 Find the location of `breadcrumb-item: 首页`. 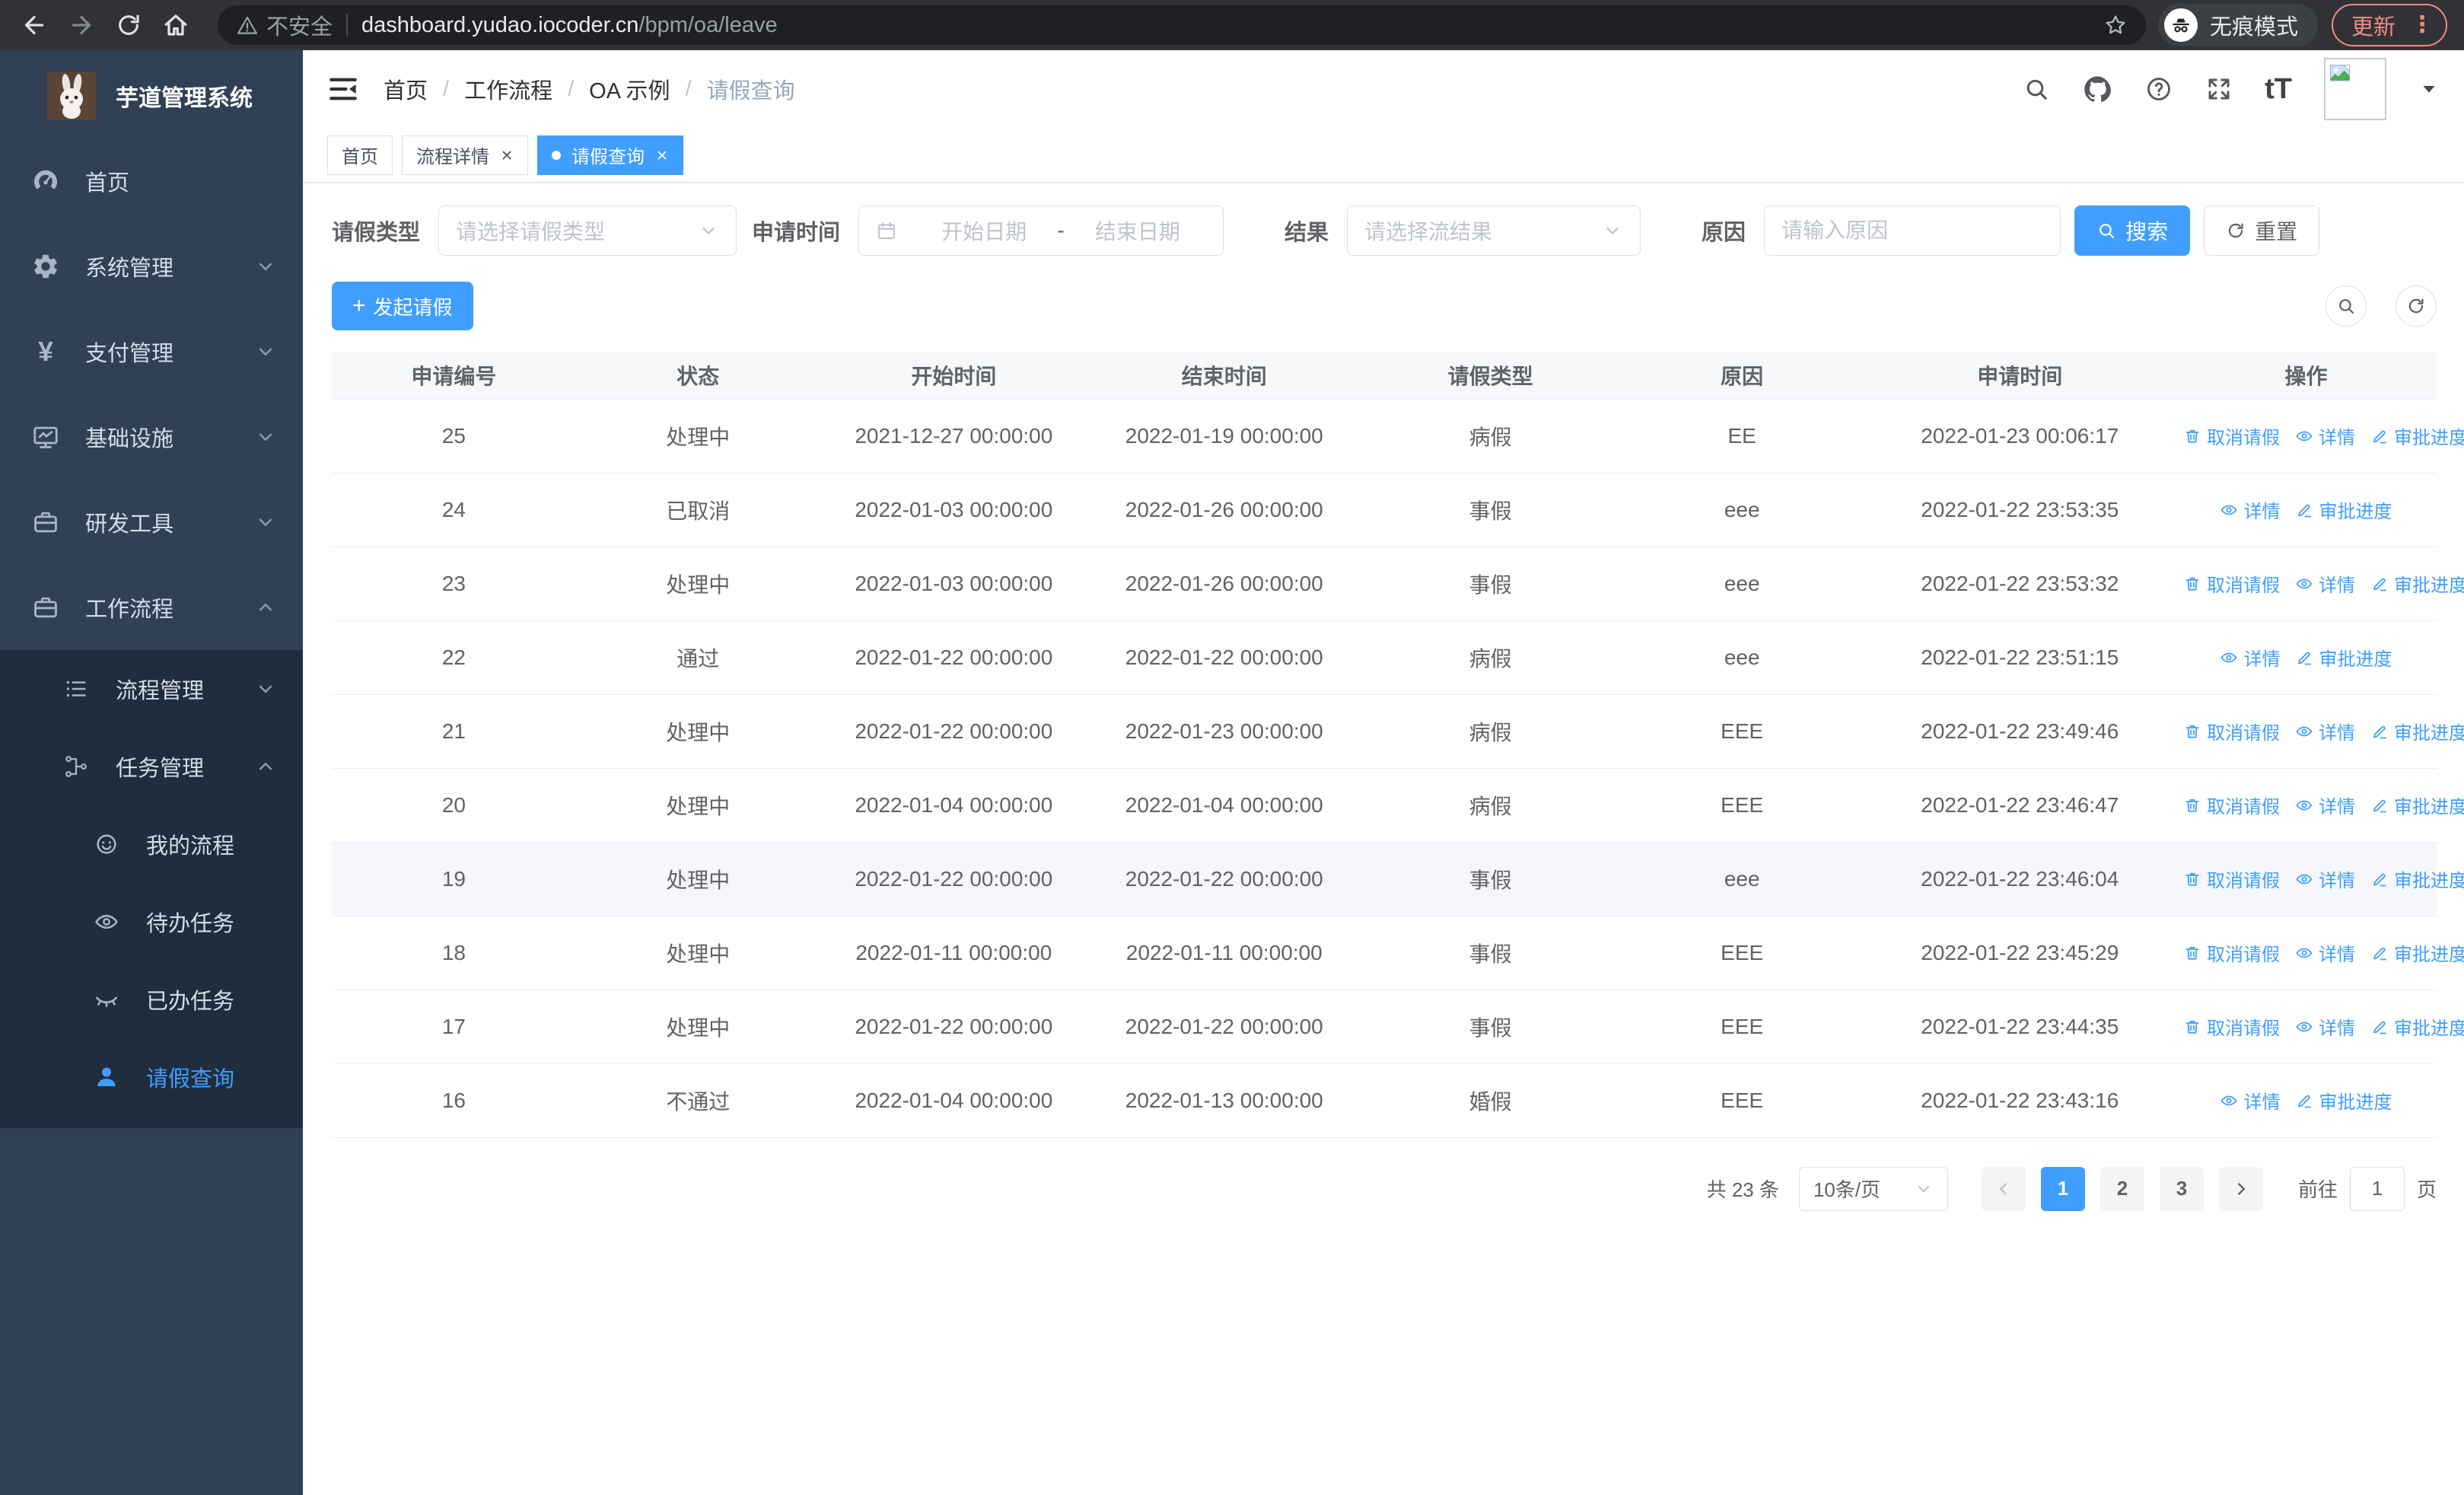

breadcrumb-item: 首页 is located at coordinates (406, 89).